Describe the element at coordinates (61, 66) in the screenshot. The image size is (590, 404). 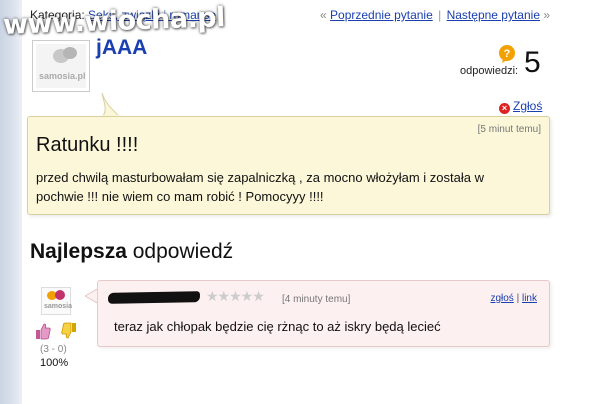
I see `avatar: samosia.pl` at that location.